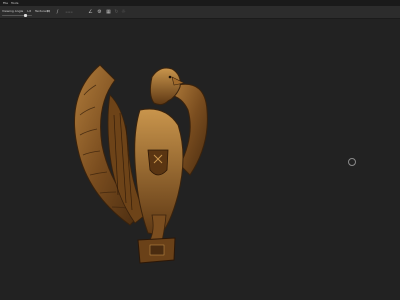 This screenshot has width=400, height=300. Describe the element at coordinates (123, 12) in the screenshot. I see `sun-icon: ☼` at that location.